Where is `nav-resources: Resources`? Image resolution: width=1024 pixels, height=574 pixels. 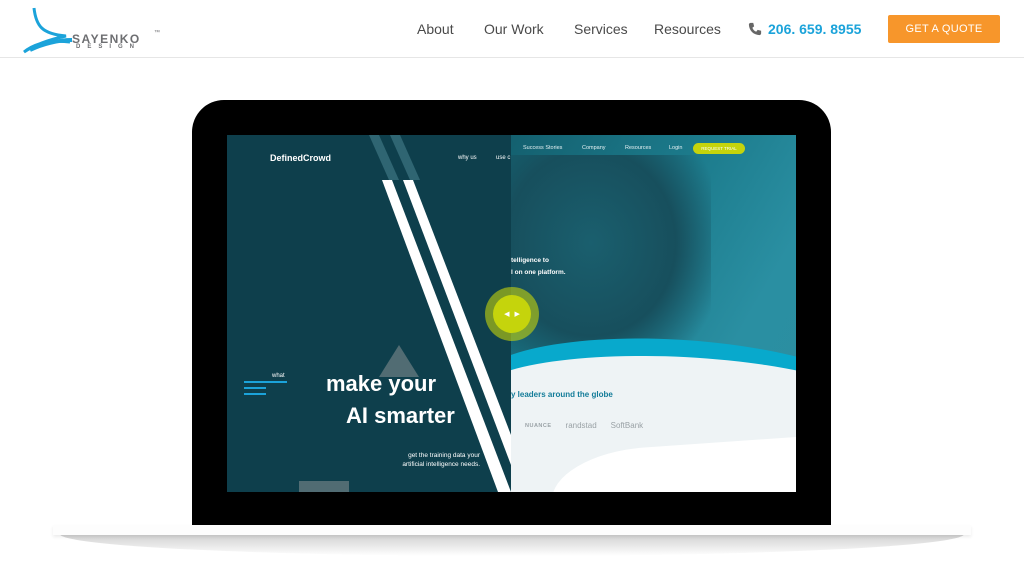 nav-resources: Resources is located at coordinates (687, 29).